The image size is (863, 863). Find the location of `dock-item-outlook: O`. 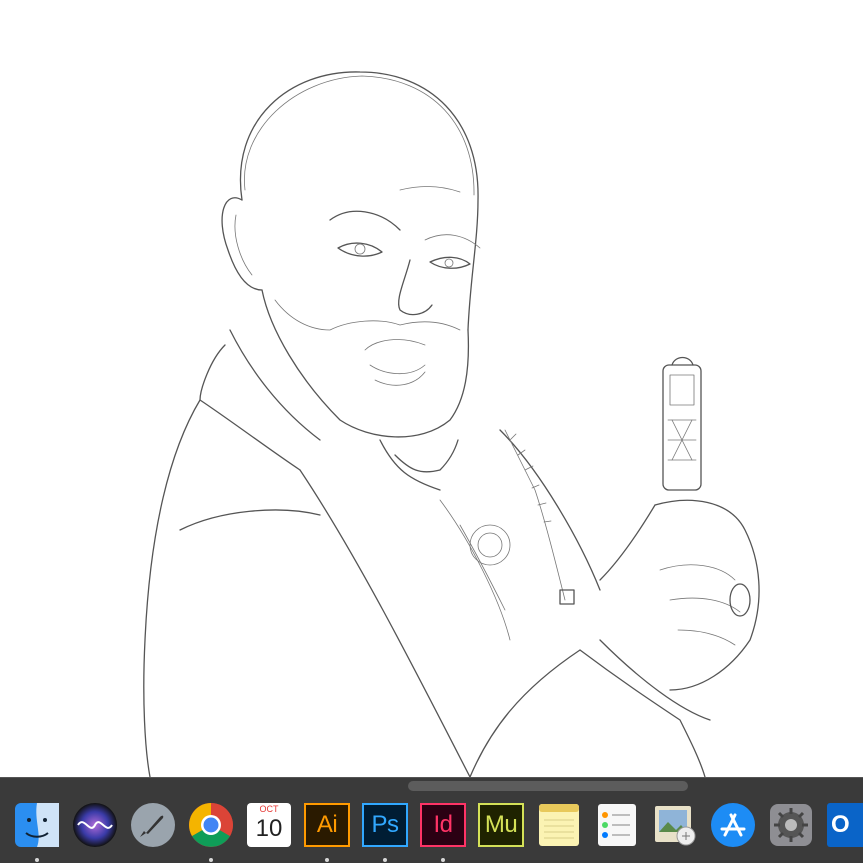

dock-item-outlook: O is located at coordinates (843, 825).